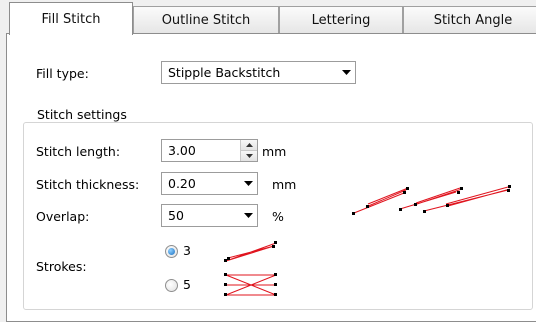 This screenshot has height=322, width=536. Describe the element at coordinates (431, 200) in the screenshot. I see `backstitch-preview-icon` at that location.